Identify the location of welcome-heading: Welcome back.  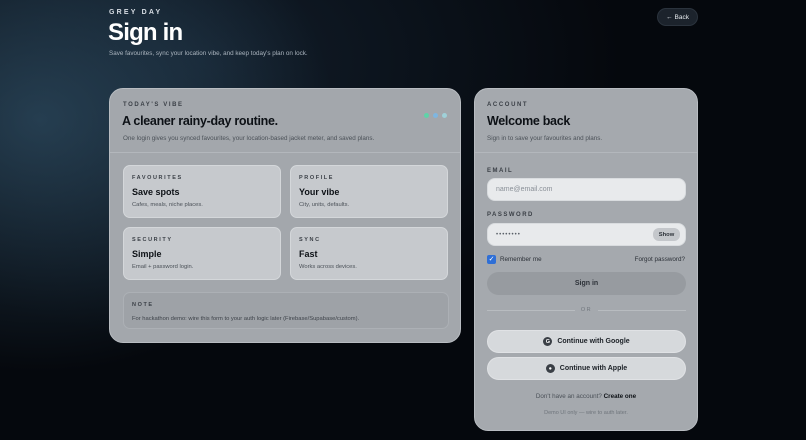
(529, 121).